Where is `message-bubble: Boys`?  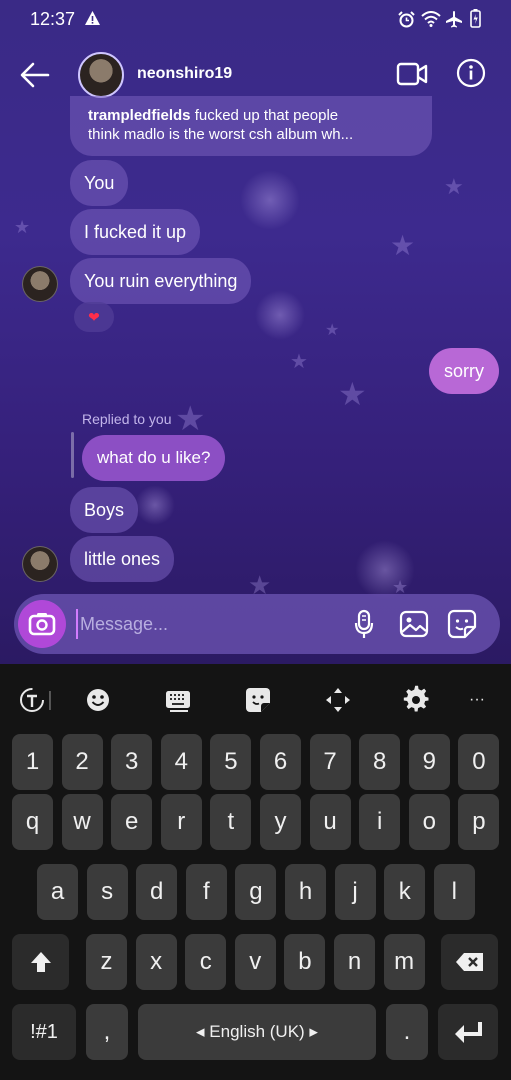 message-bubble: Boys is located at coordinates (104, 510).